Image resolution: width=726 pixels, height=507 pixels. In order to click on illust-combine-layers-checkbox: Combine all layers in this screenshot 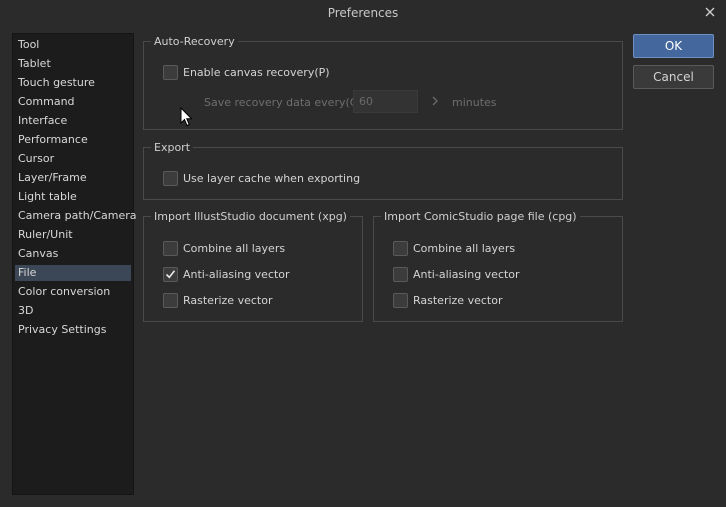, I will do `click(224, 248)`.